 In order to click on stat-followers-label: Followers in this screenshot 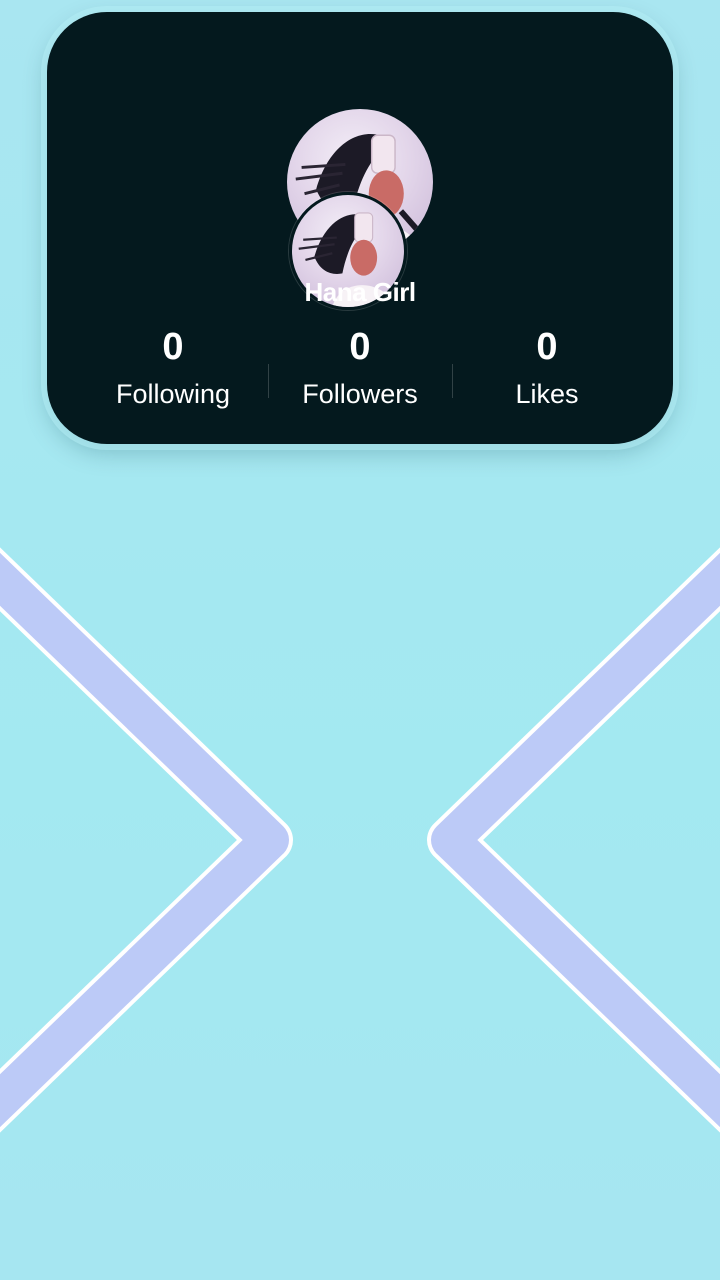, I will do `click(360, 394)`.